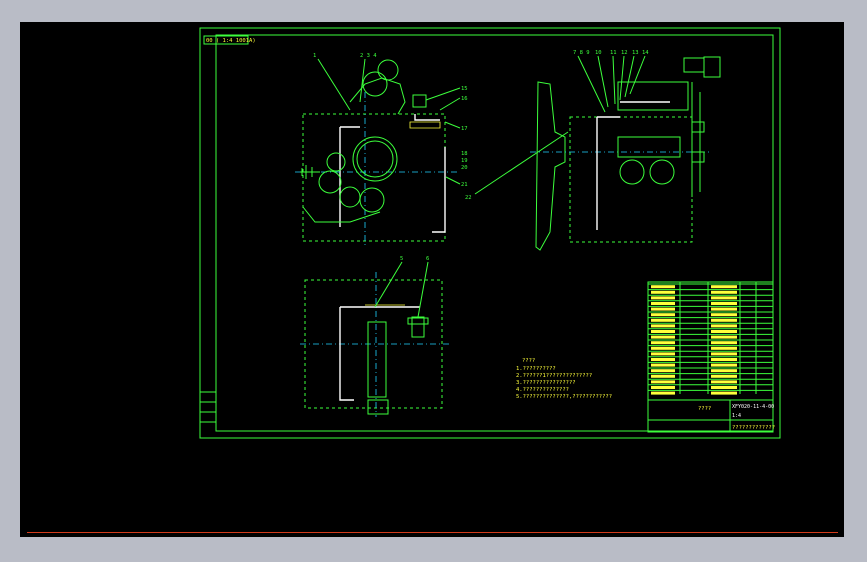 This screenshot has width=867, height=562. What do you see at coordinates (464, 99) in the screenshot?
I see `svg-text: 16` at bounding box center [464, 99].